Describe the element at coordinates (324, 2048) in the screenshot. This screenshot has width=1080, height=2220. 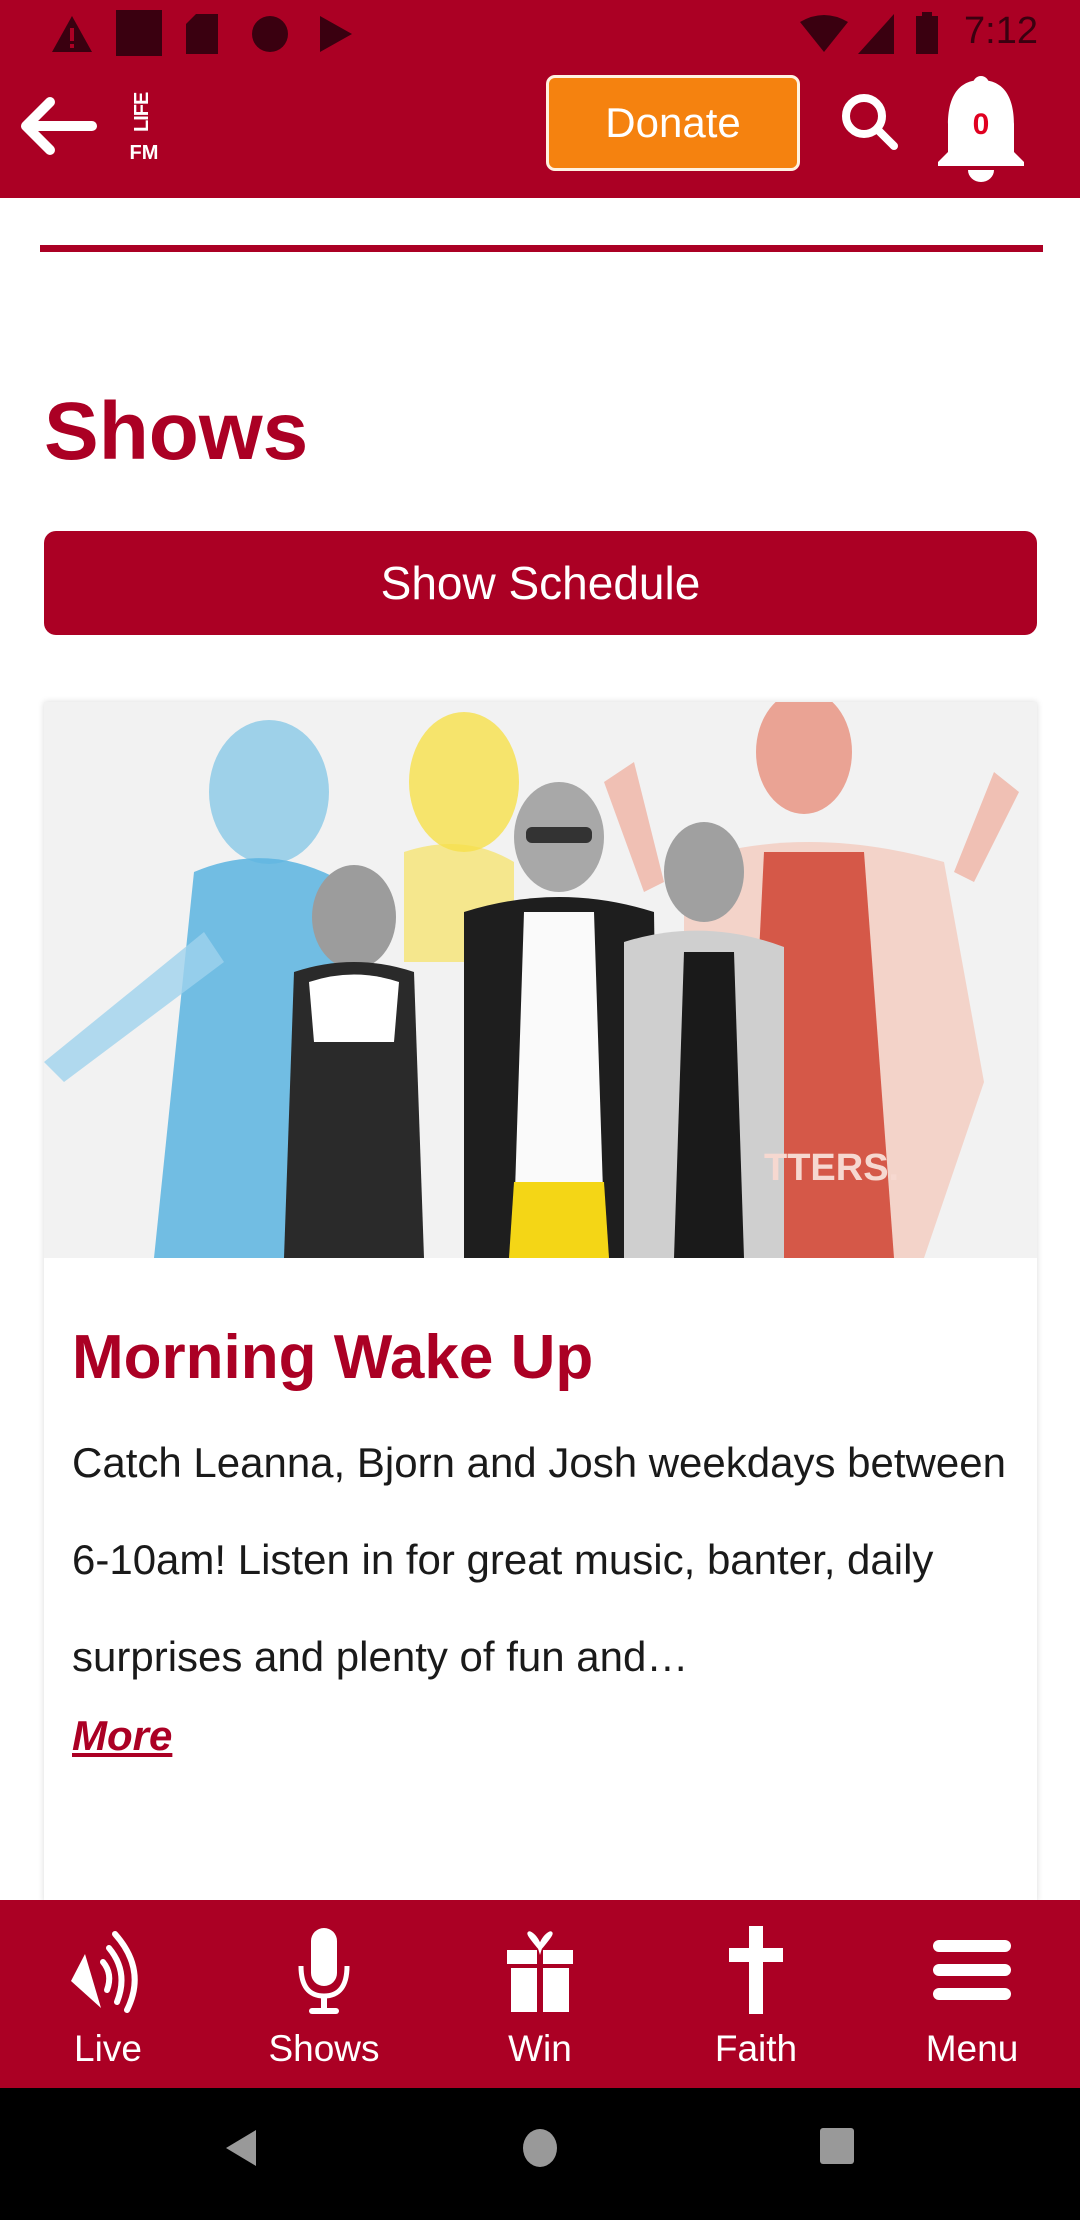
I see `nav-label-shows: Shows` at that location.